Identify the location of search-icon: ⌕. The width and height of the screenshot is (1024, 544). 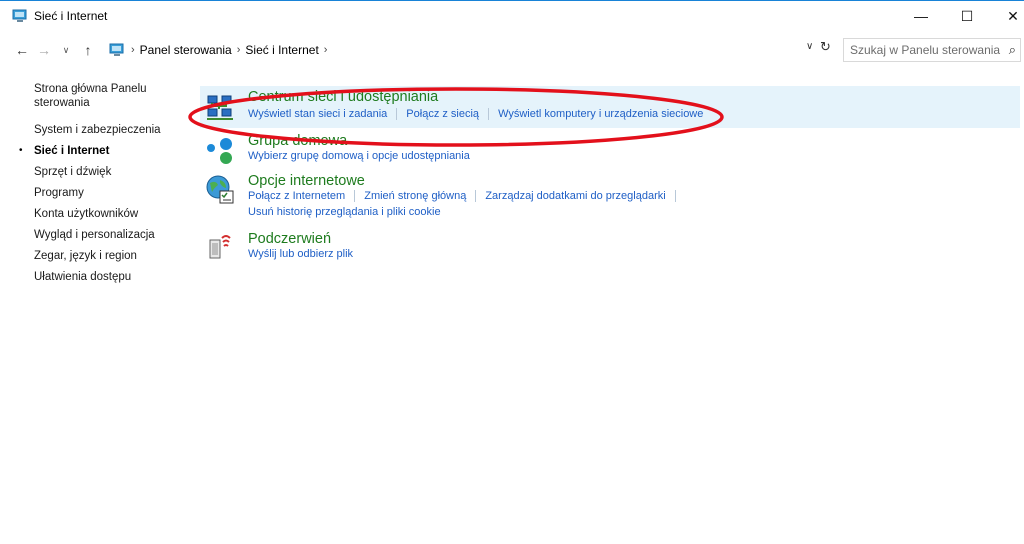
(1012, 50).